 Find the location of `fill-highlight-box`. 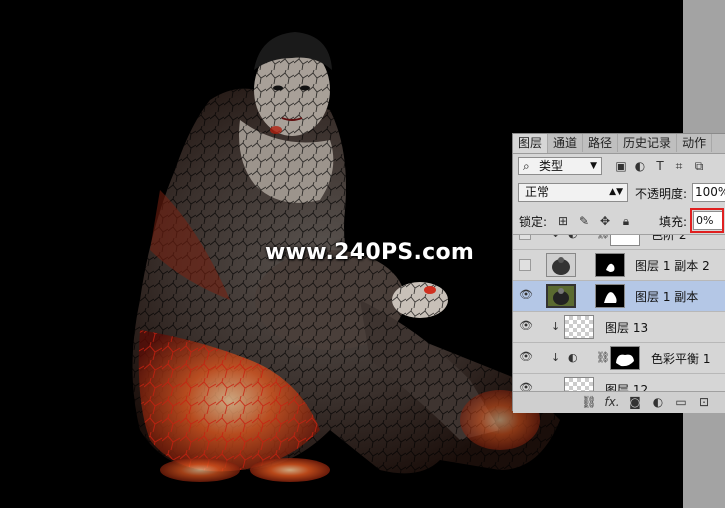

fill-highlight-box is located at coordinates (707, 220).